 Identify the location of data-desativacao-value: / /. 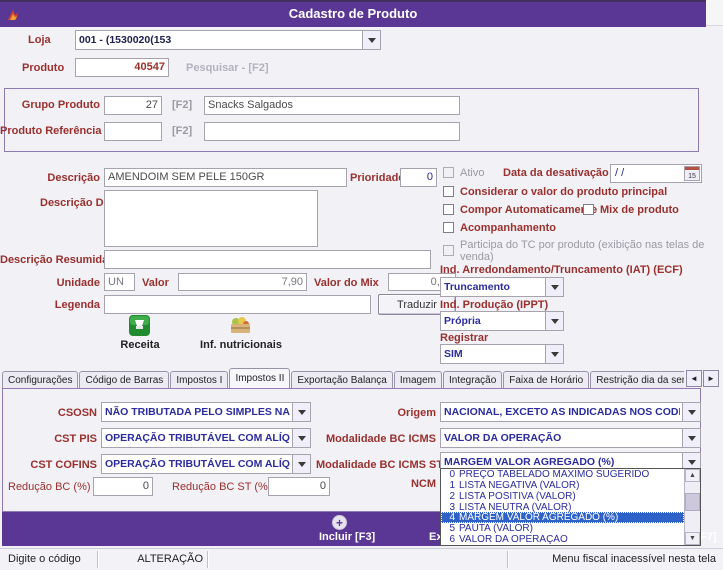
(620, 173).